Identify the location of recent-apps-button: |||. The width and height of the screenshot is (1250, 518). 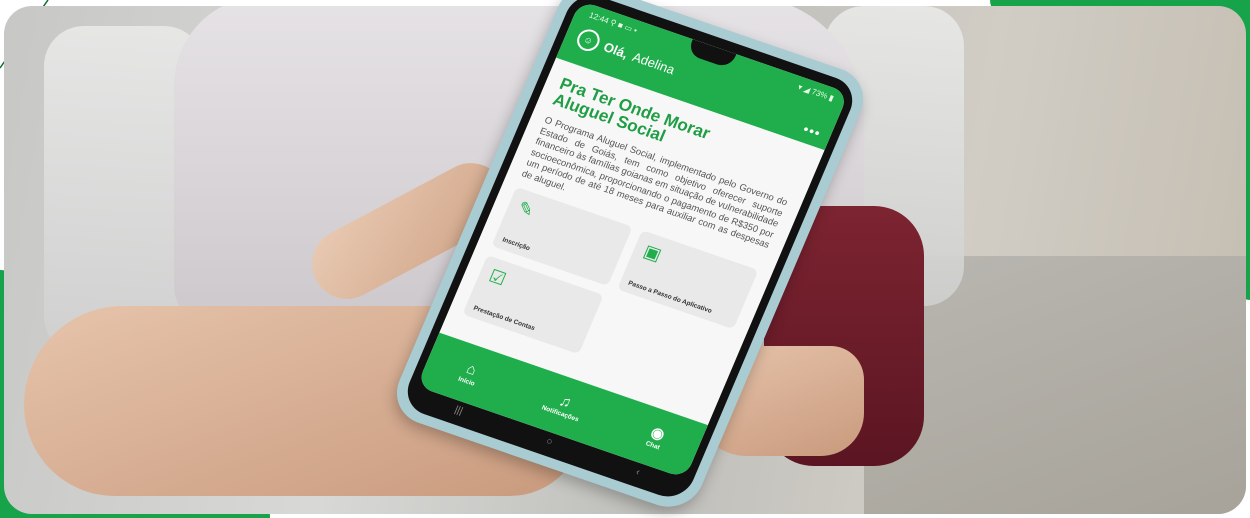
(458, 411).